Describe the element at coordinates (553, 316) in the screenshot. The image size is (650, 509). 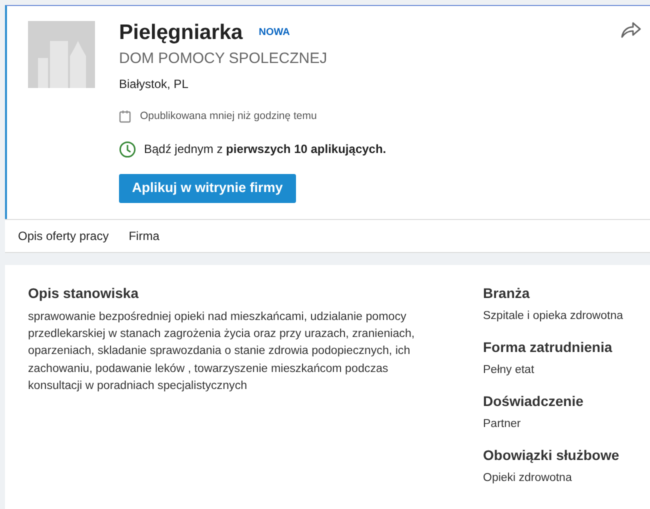
I see `detail-value: Szpitale i opieka zdrowotna` at that location.